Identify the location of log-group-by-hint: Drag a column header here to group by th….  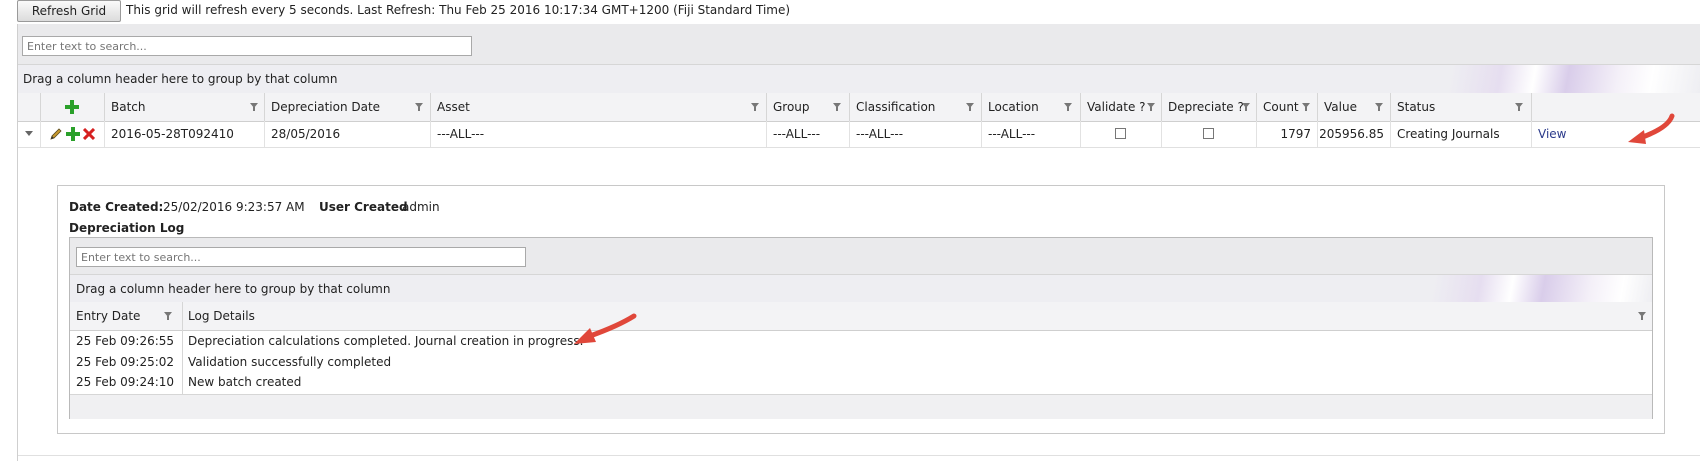
(233, 289).